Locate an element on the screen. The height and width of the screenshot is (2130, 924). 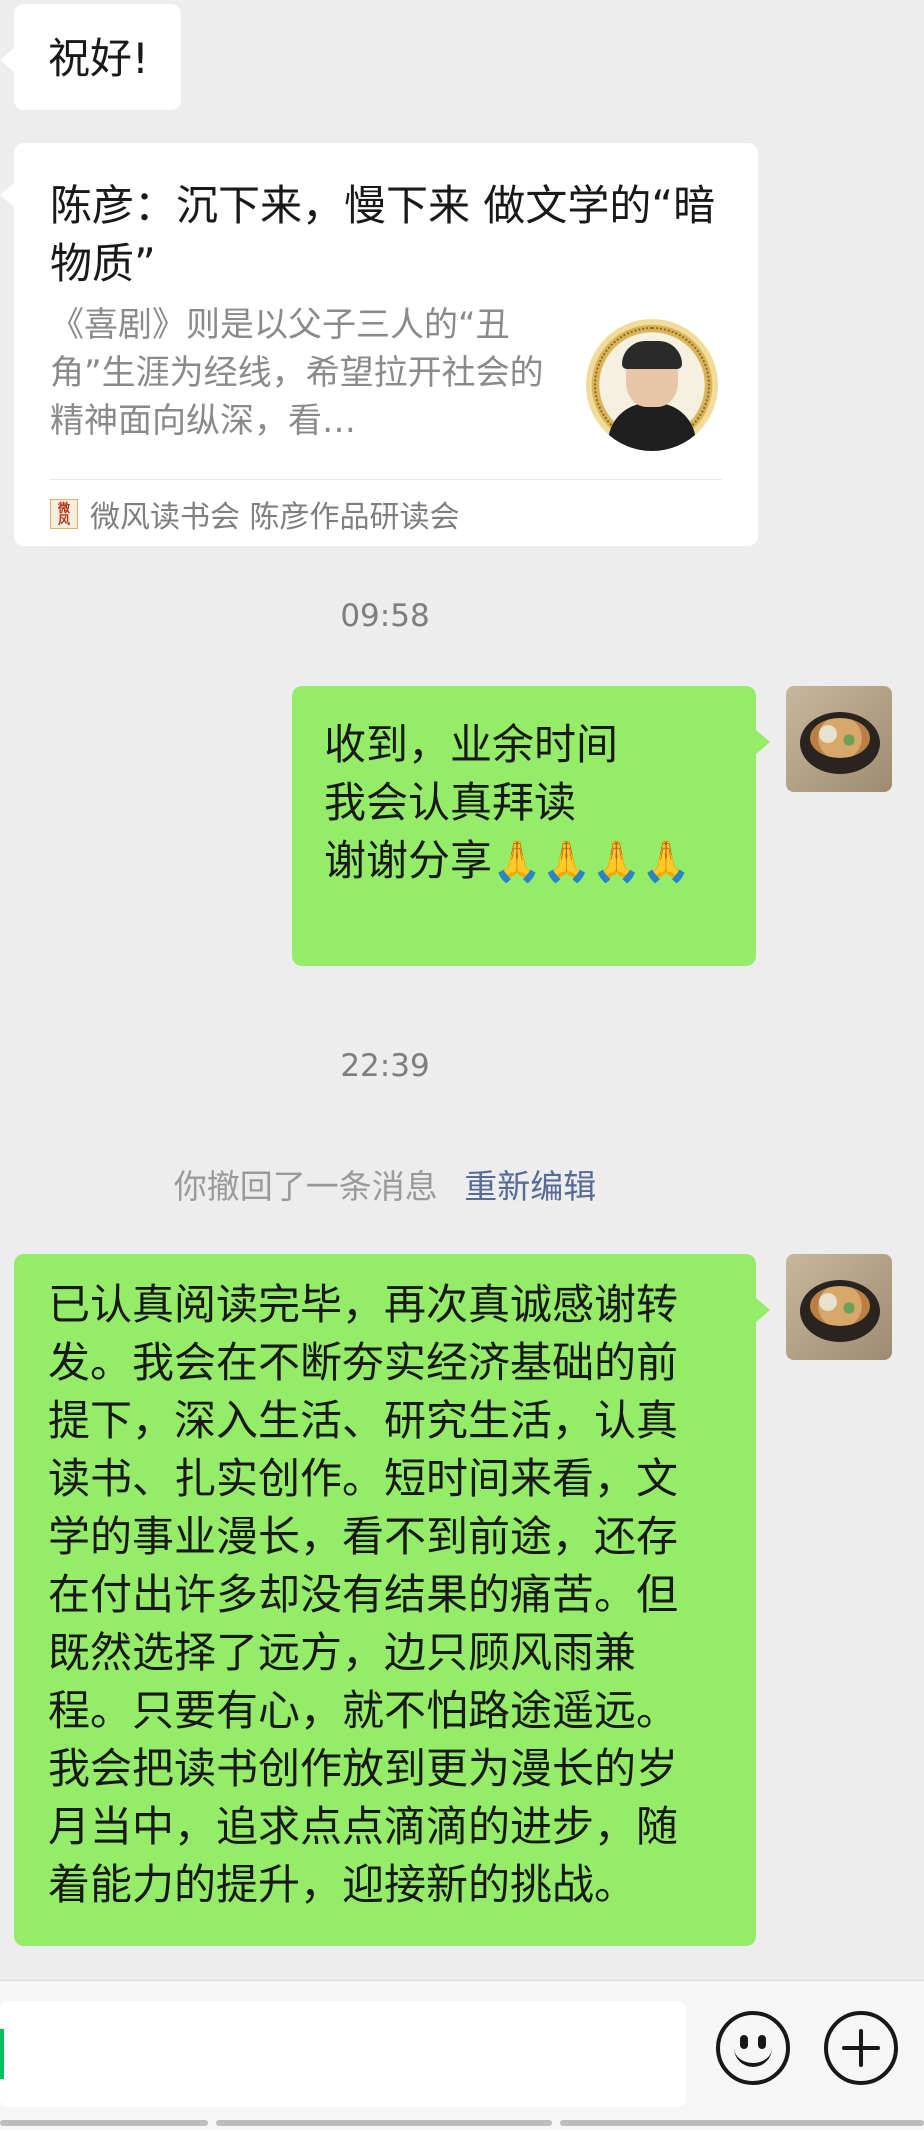
recall-notice: 你撤回了一条消息 重新编辑 is located at coordinates (385, 1184).